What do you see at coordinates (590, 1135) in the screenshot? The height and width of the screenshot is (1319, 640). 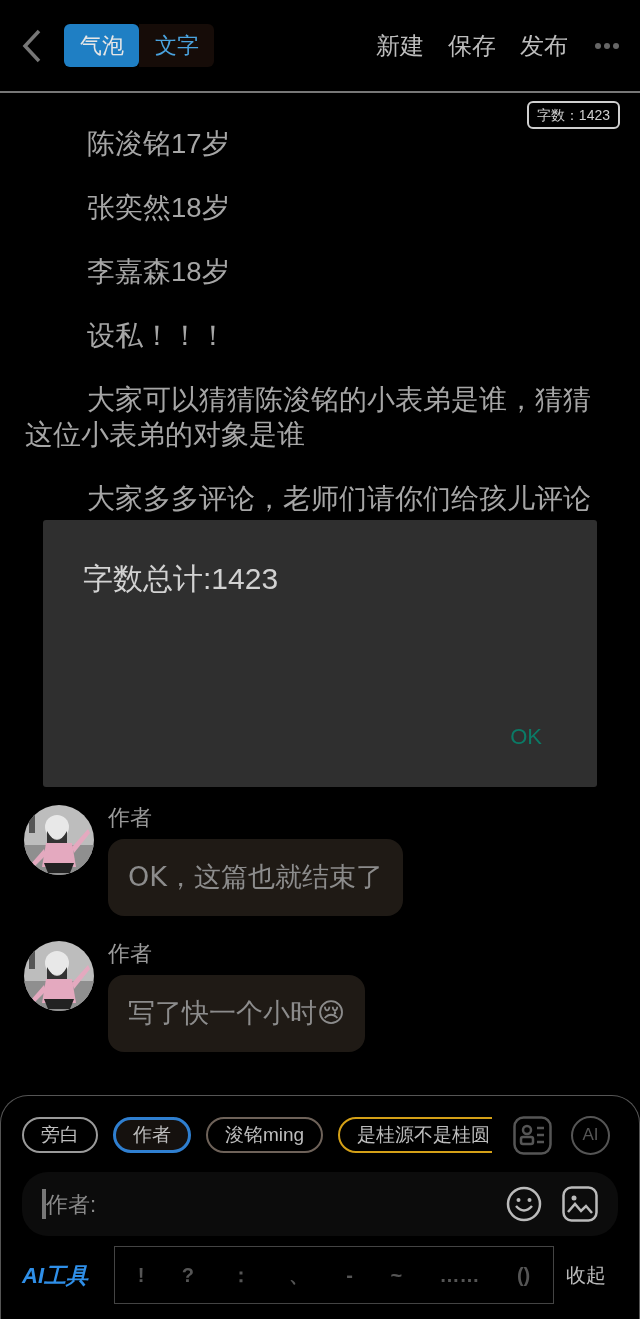 I see `ai-button: AI` at bounding box center [590, 1135].